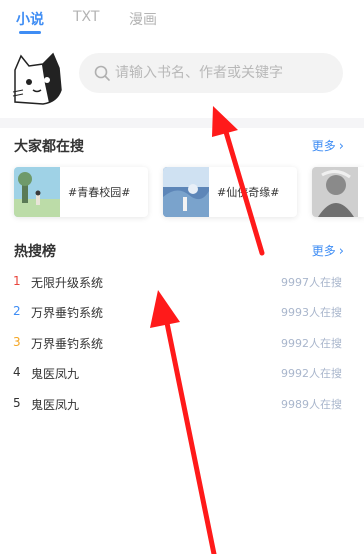 The height and width of the screenshot is (554, 364). What do you see at coordinates (183, 422) in the screenshot?
I see `annotation-arrow-lower` at bounding box center [183, 422].